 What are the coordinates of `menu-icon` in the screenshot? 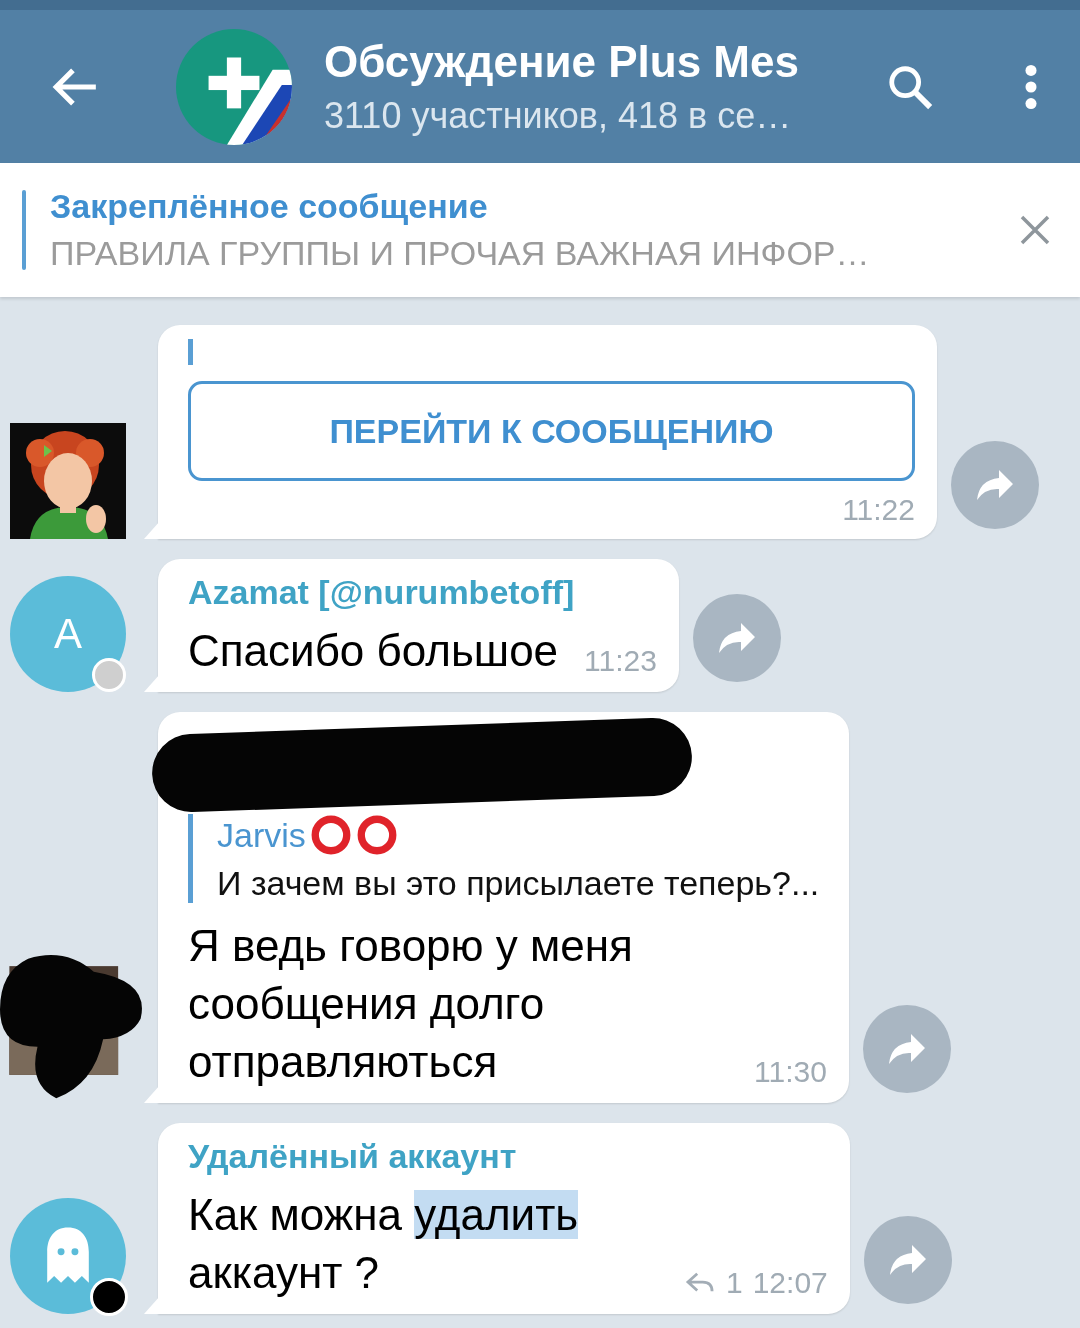 It's located at (1031, 86).